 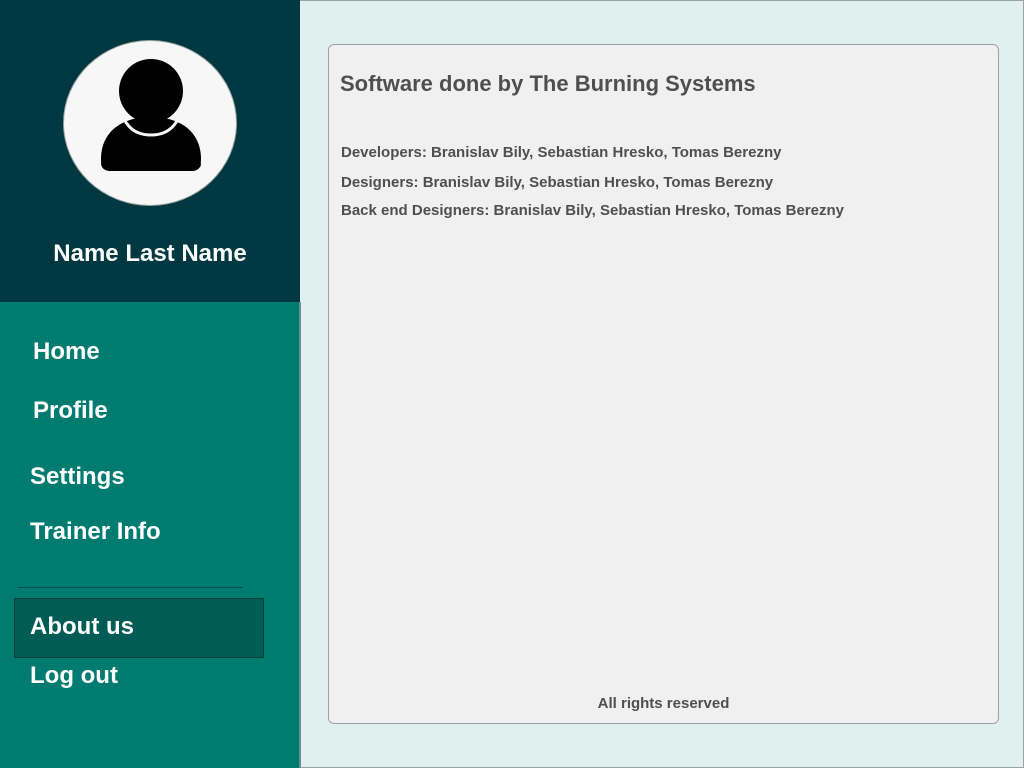 I want to click on nav-trainer-info: Trainer Info, so click(x=95, y=532).